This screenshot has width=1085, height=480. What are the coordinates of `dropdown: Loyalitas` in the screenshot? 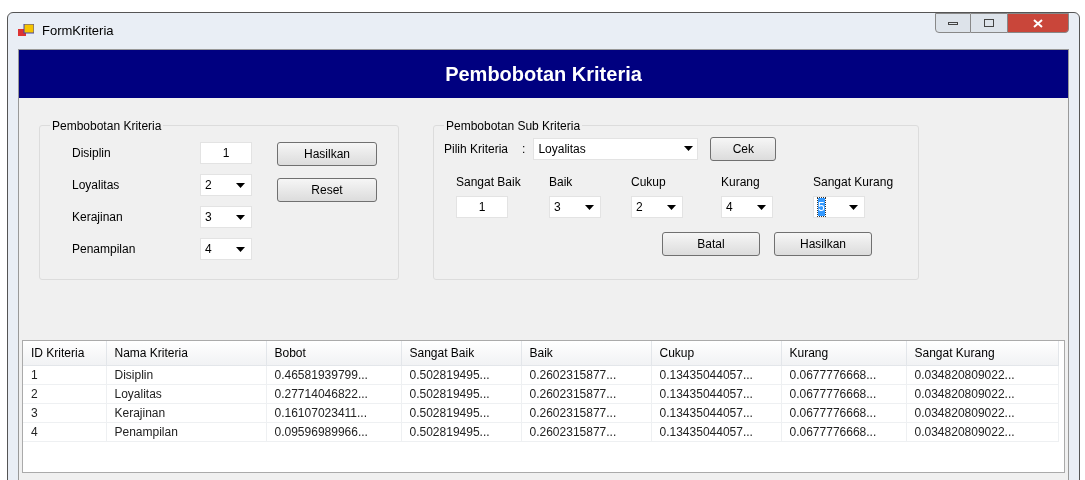 It's located at (616, 148).